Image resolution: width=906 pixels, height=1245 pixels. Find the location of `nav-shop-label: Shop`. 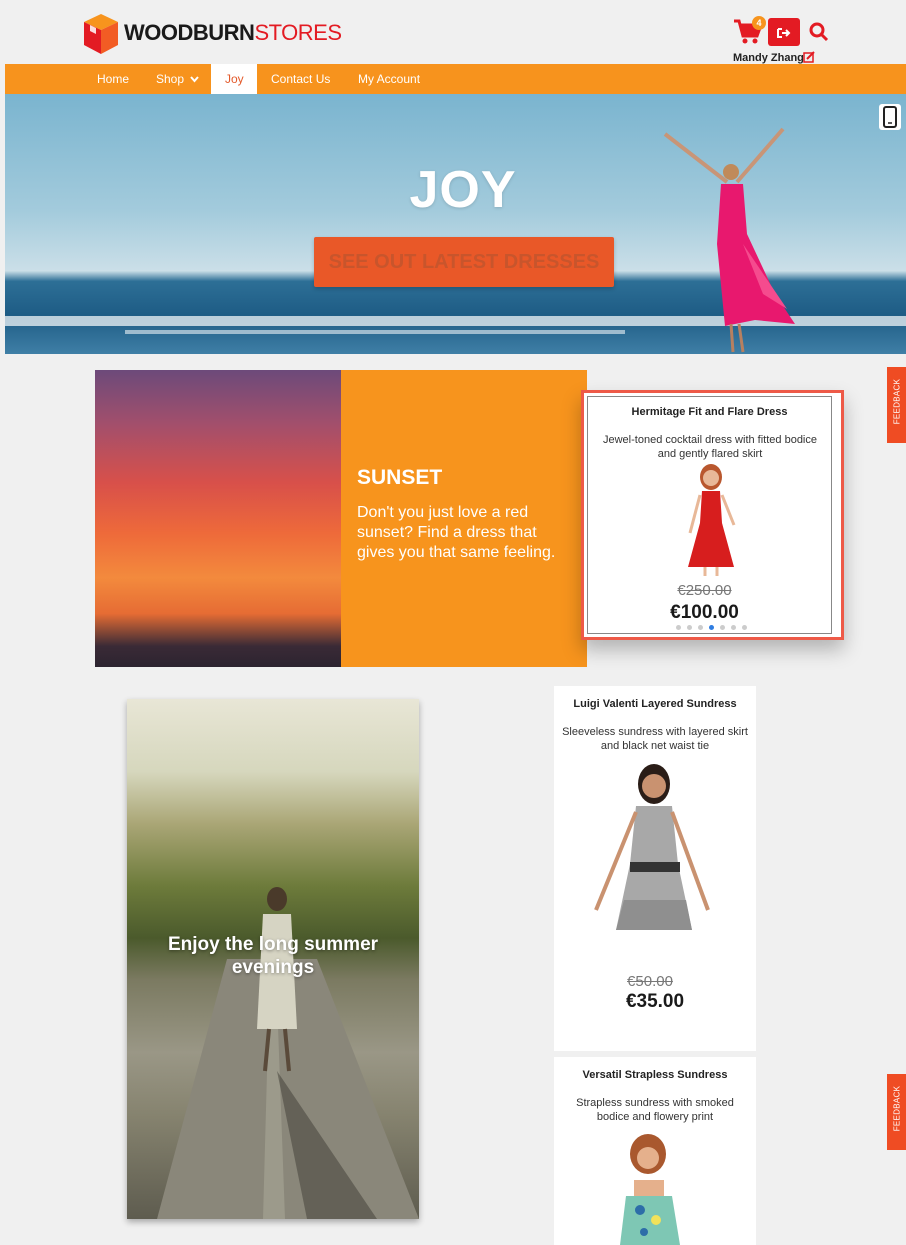

nav-shop-label: Shop is located at coordinates (170, 79).